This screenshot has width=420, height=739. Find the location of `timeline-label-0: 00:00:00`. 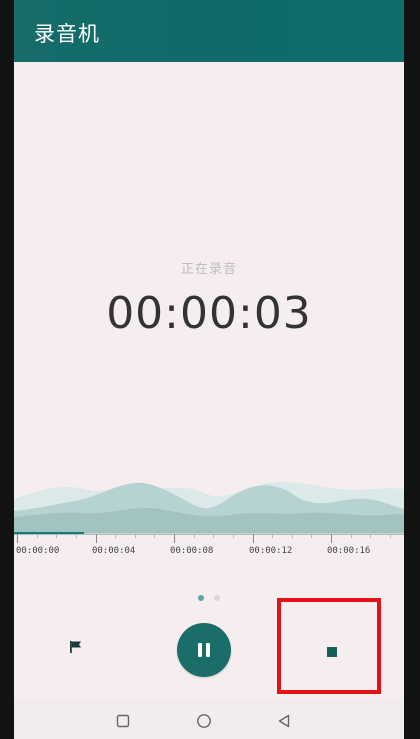

timeline-label-0: 00:00:00 is located at coordinates (38, 551).